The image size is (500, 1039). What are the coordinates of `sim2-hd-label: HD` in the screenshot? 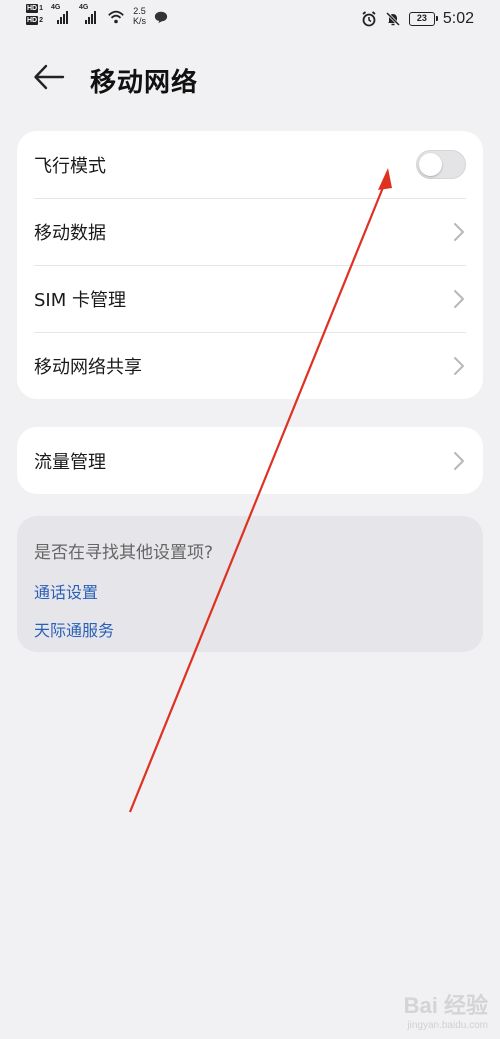 It's located at (32, 20).